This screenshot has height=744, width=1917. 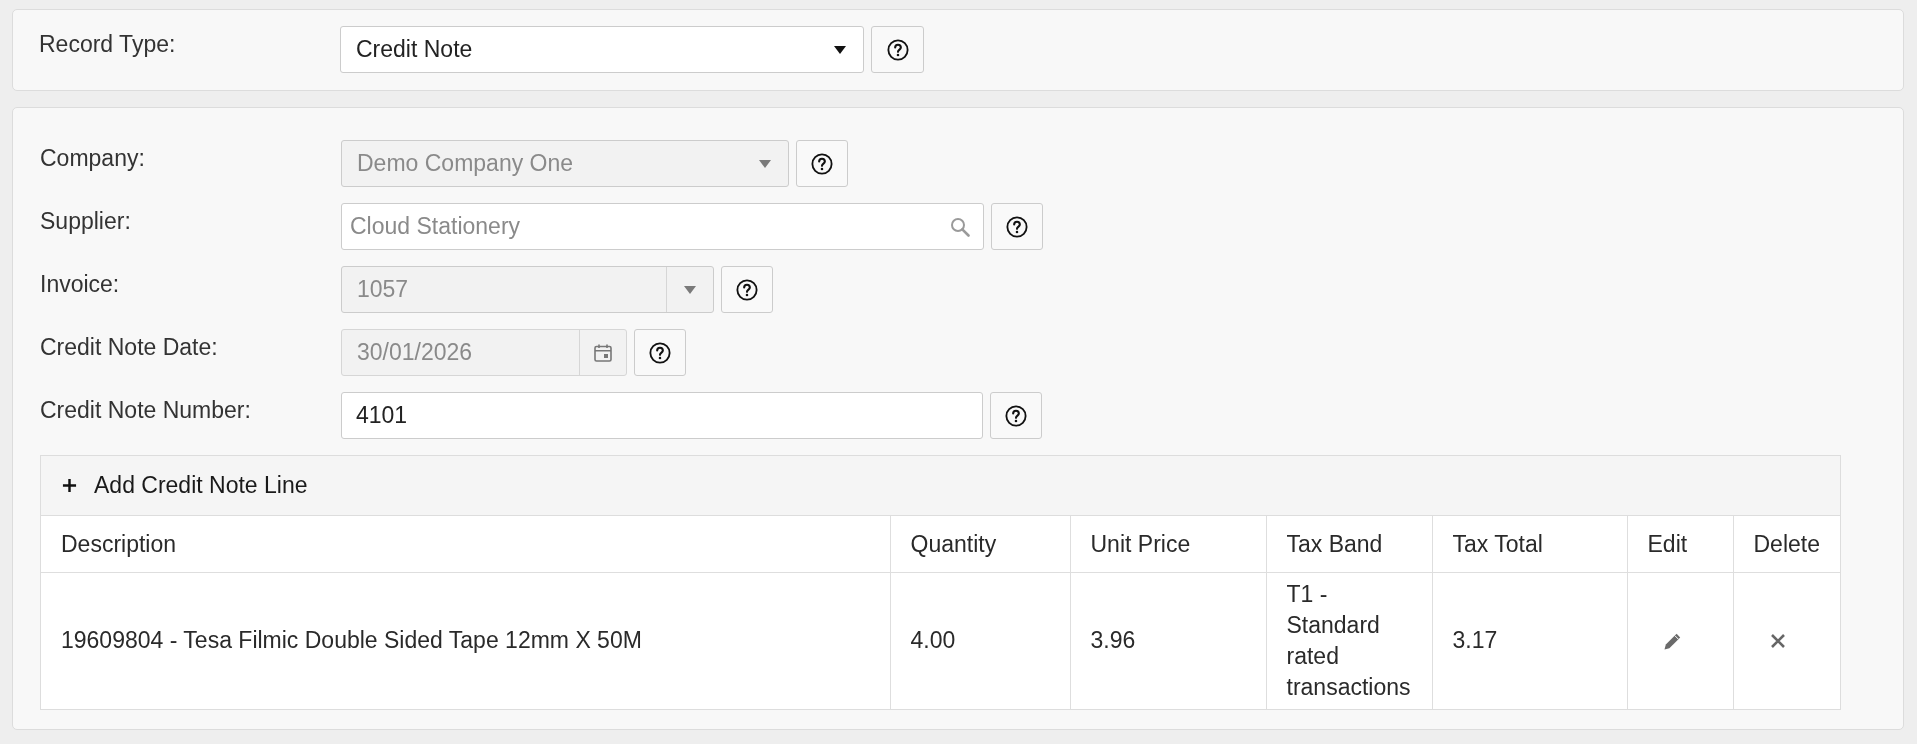 What do you see at coordinates (1680, 544) in the screenshot?
I see `column-header: Edit` at bounding box center [1680, 544].